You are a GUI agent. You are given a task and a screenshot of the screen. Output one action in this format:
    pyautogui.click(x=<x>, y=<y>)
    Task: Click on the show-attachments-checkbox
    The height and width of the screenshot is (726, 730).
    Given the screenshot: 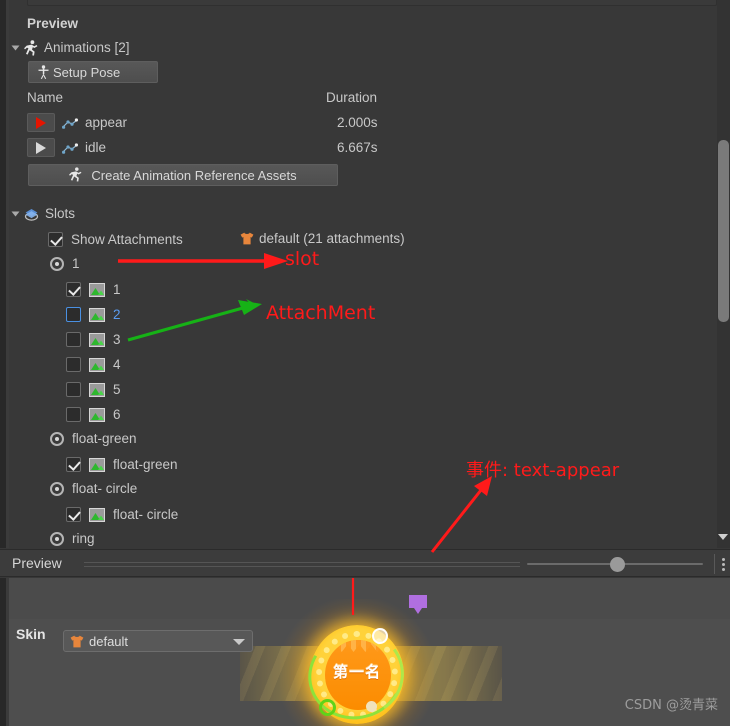 What is the action you would take?
    pyautogui.click(x=55, y=239)
    